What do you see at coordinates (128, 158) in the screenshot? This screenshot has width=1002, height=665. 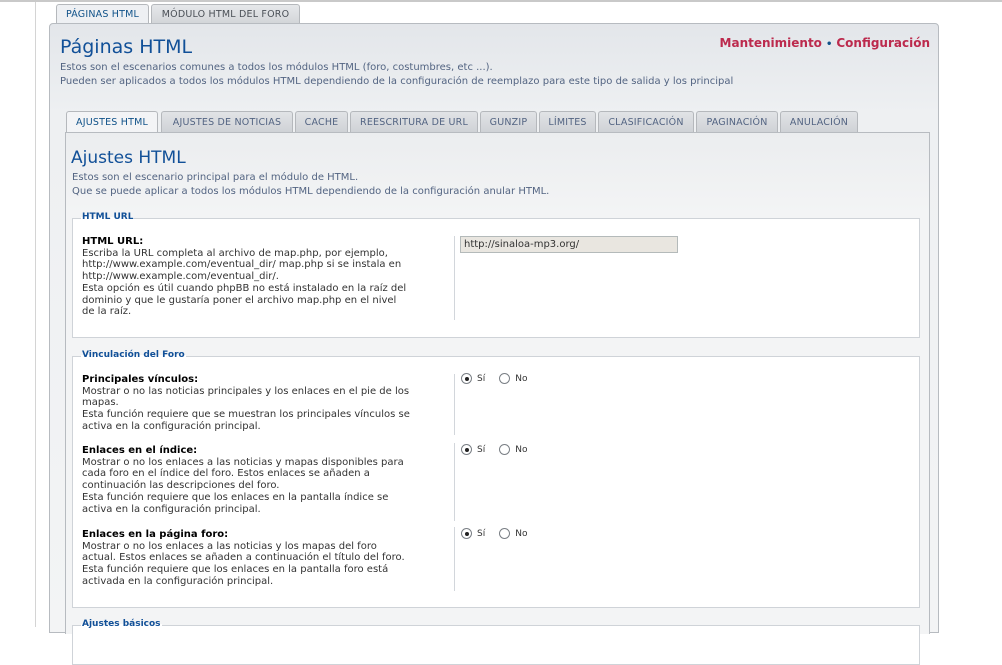 I see `section-title: Ajustes HTML` at bounding box center [128, 158].